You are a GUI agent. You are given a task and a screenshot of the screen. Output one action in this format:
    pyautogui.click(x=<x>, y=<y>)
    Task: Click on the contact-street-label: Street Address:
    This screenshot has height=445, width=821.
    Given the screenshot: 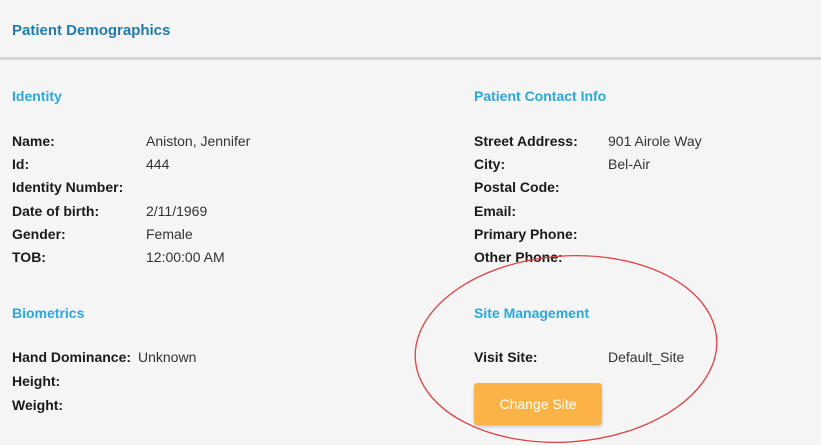 What is the action you would take?
    pyautogui.click(x=526, y=141)
    